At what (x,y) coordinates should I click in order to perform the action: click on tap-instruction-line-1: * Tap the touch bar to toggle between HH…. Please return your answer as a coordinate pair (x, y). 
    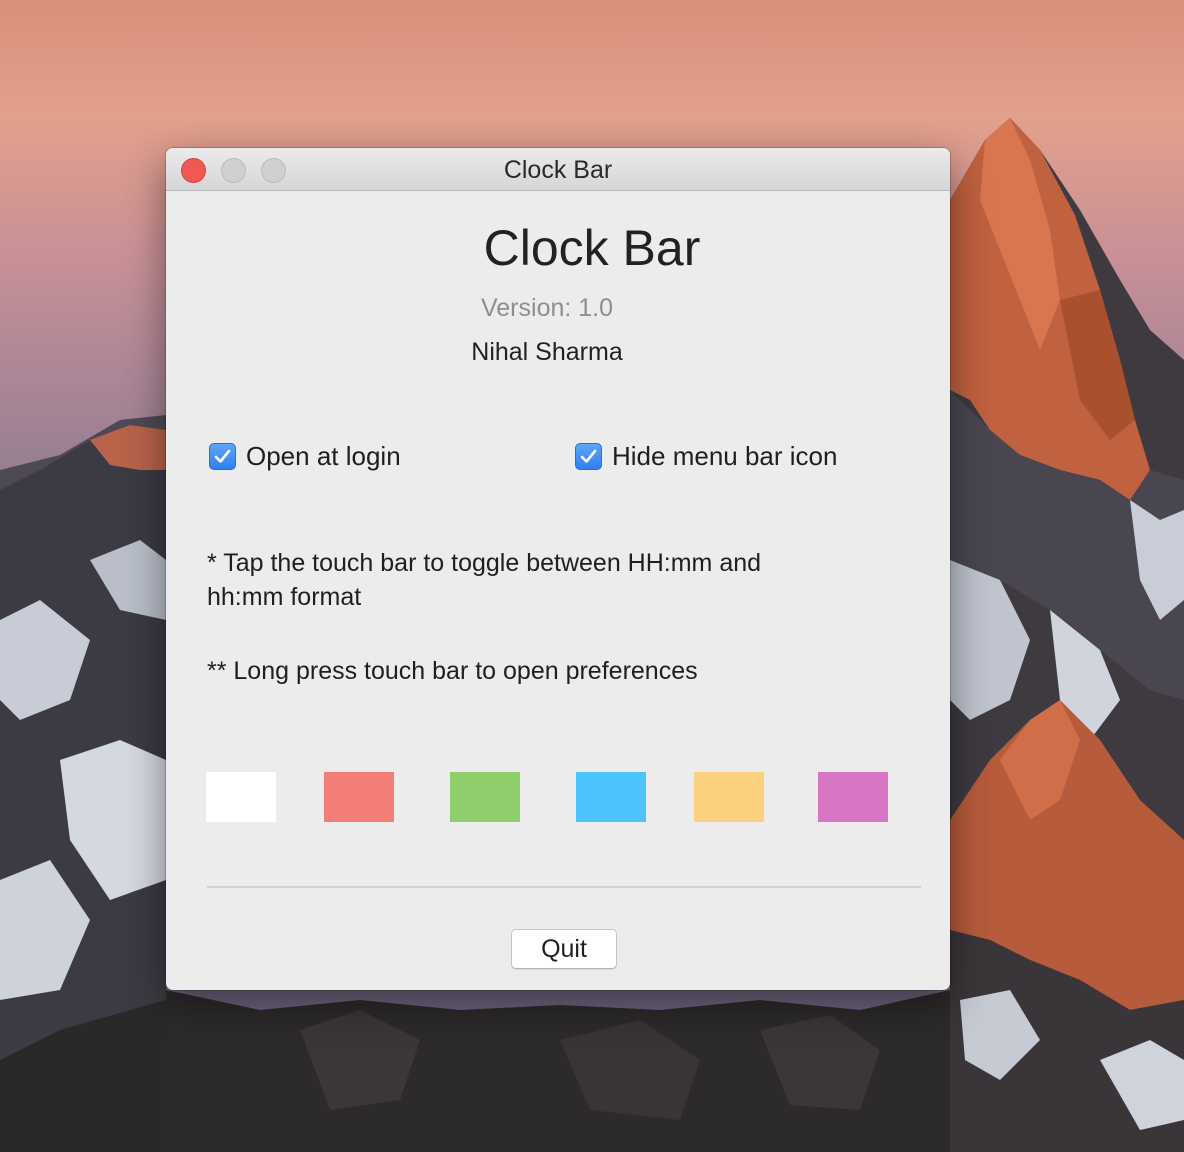
    Looking at the image, I should click on (484, 563).